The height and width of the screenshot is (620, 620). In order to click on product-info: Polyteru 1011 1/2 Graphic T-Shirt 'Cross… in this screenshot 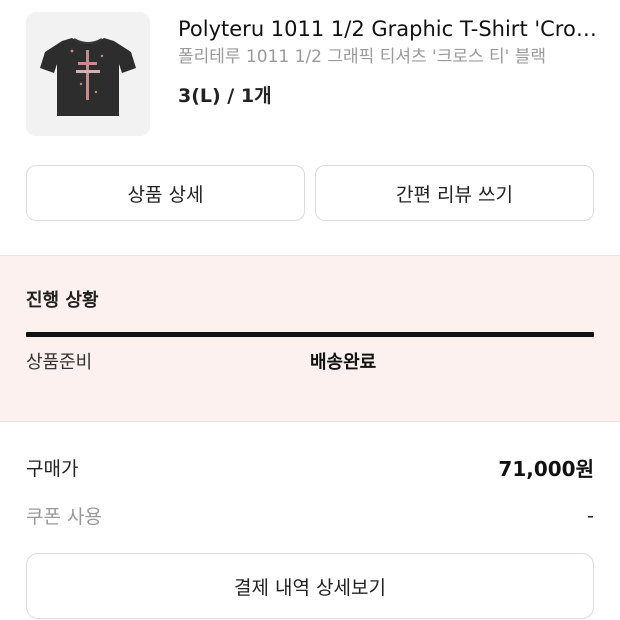, I will do `click(388, 62)`.